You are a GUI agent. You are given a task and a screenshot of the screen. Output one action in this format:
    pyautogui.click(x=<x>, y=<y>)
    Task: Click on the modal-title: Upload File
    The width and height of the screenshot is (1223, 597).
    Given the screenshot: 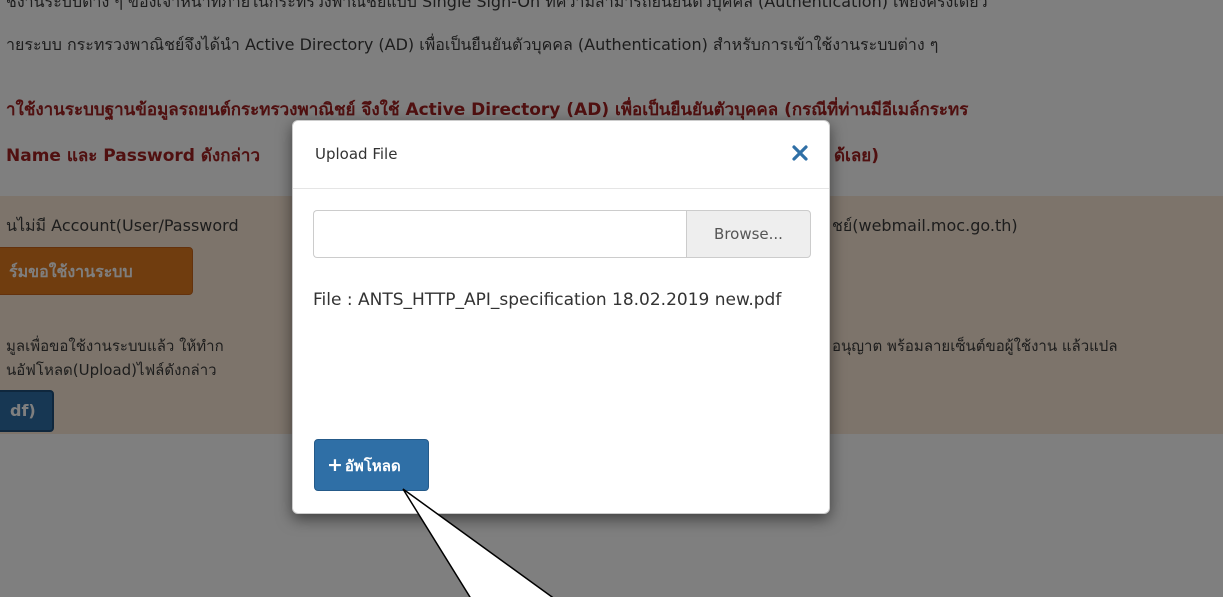 What is the action you would take?
    pyautogui.click(x=356, y=154)
    